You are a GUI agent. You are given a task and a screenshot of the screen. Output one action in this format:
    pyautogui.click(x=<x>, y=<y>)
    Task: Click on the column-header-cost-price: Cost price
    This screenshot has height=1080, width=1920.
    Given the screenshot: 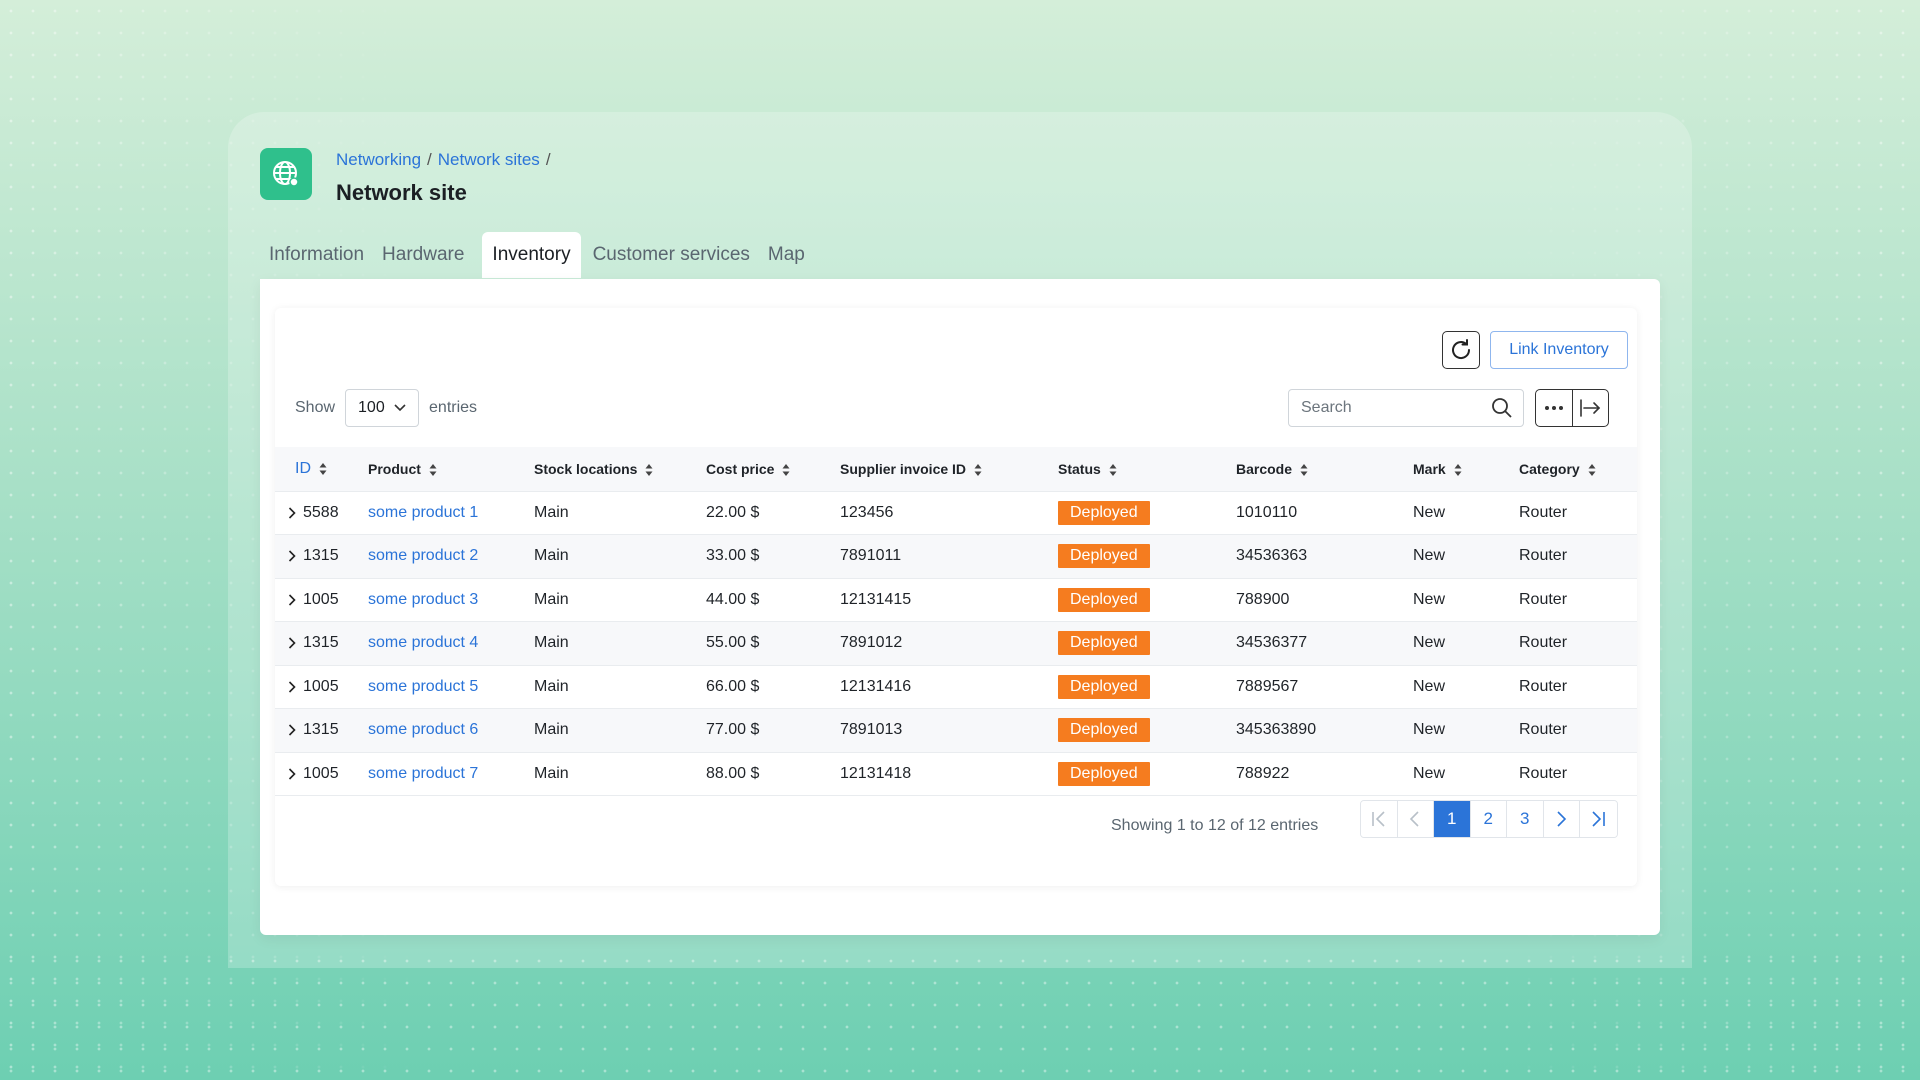 What is the action you would take?
    pyautogui.click(x=773, y=469)
    